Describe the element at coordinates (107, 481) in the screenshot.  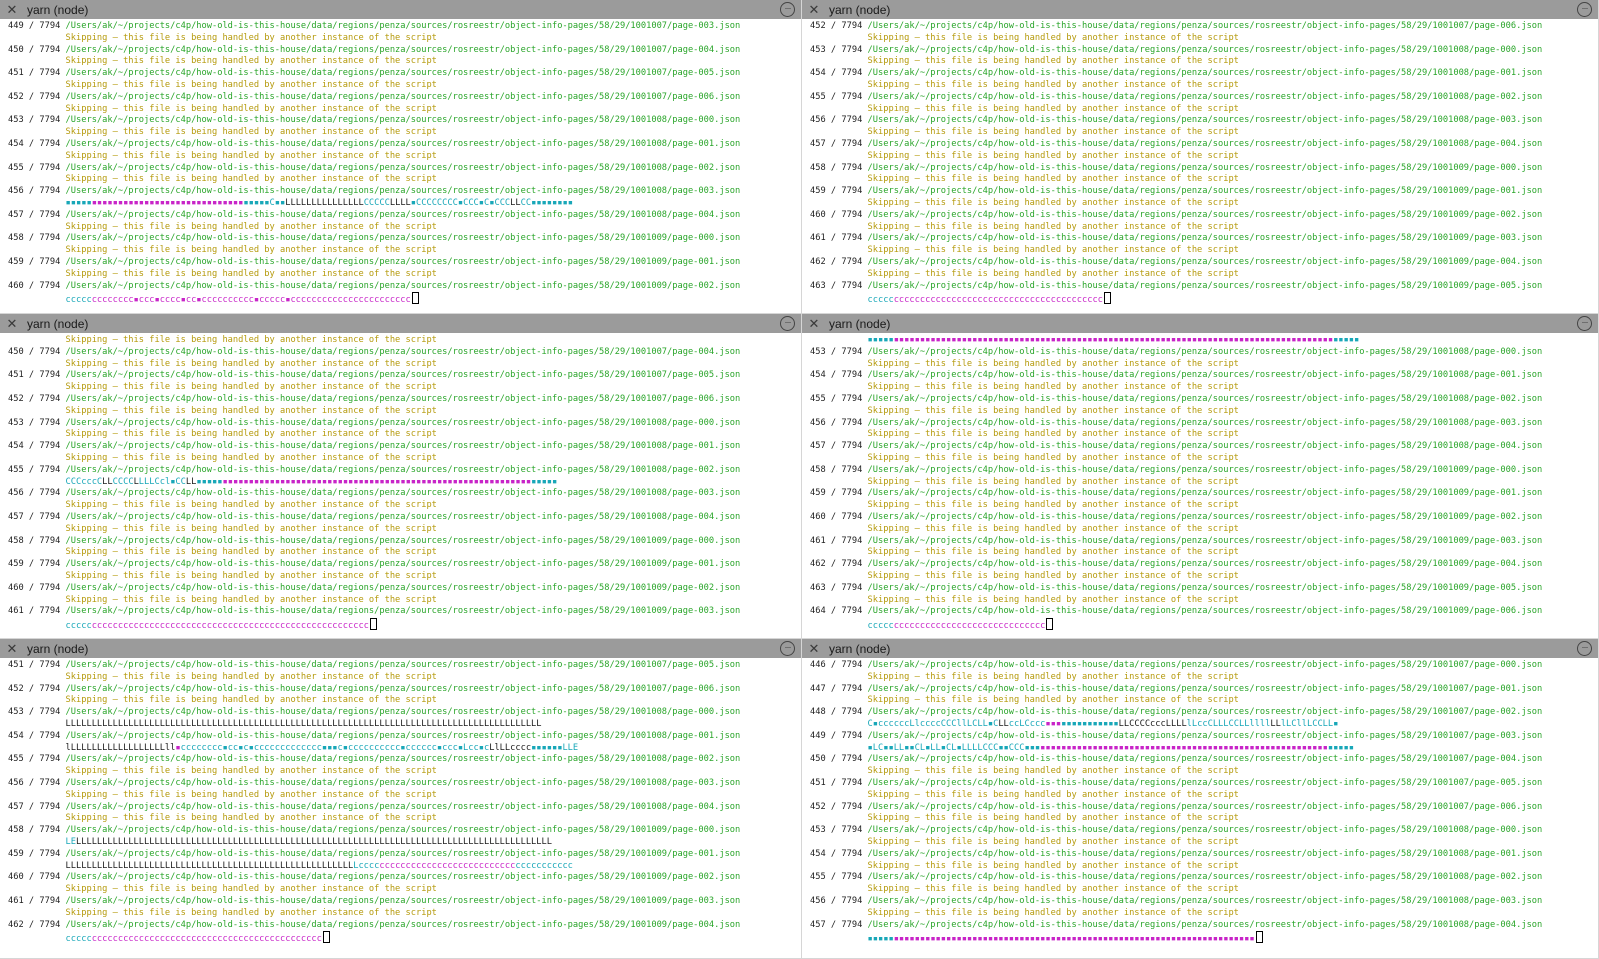
I see `progress-glyphs: LL` at that location.